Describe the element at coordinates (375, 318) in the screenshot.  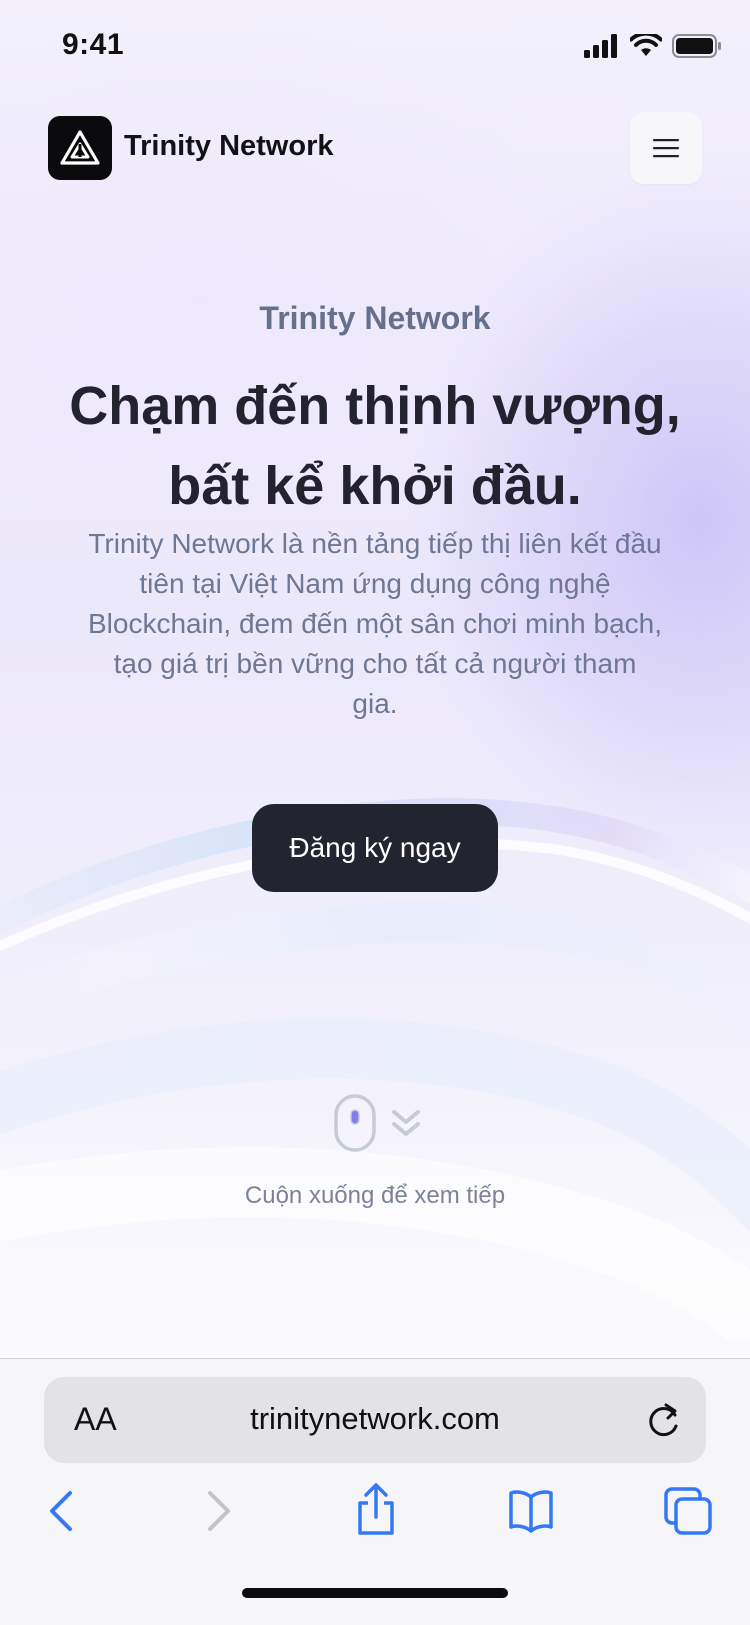
I see `hero-eyebrow: Trinity Network` at that location.